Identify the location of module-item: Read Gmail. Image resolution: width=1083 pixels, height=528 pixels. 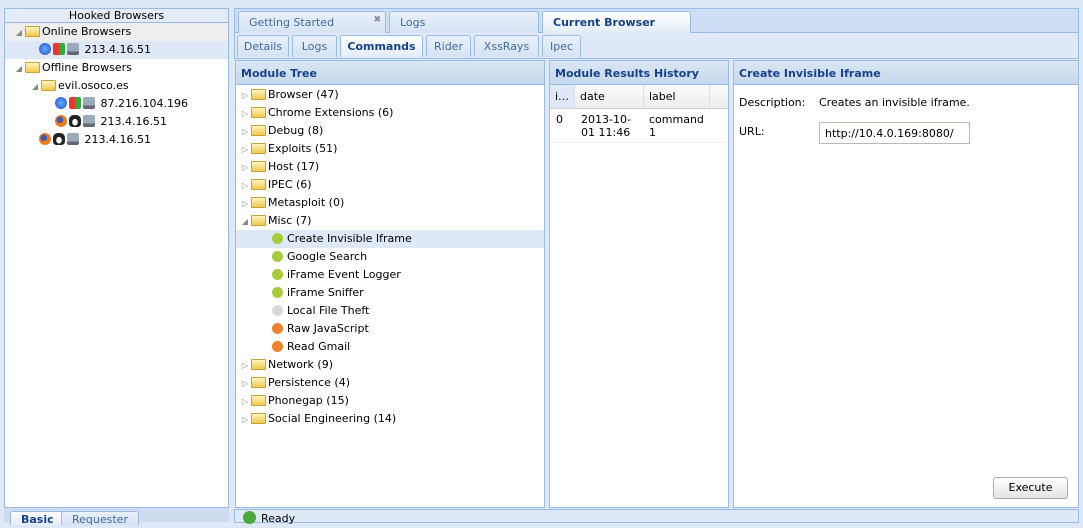
(390, 347).